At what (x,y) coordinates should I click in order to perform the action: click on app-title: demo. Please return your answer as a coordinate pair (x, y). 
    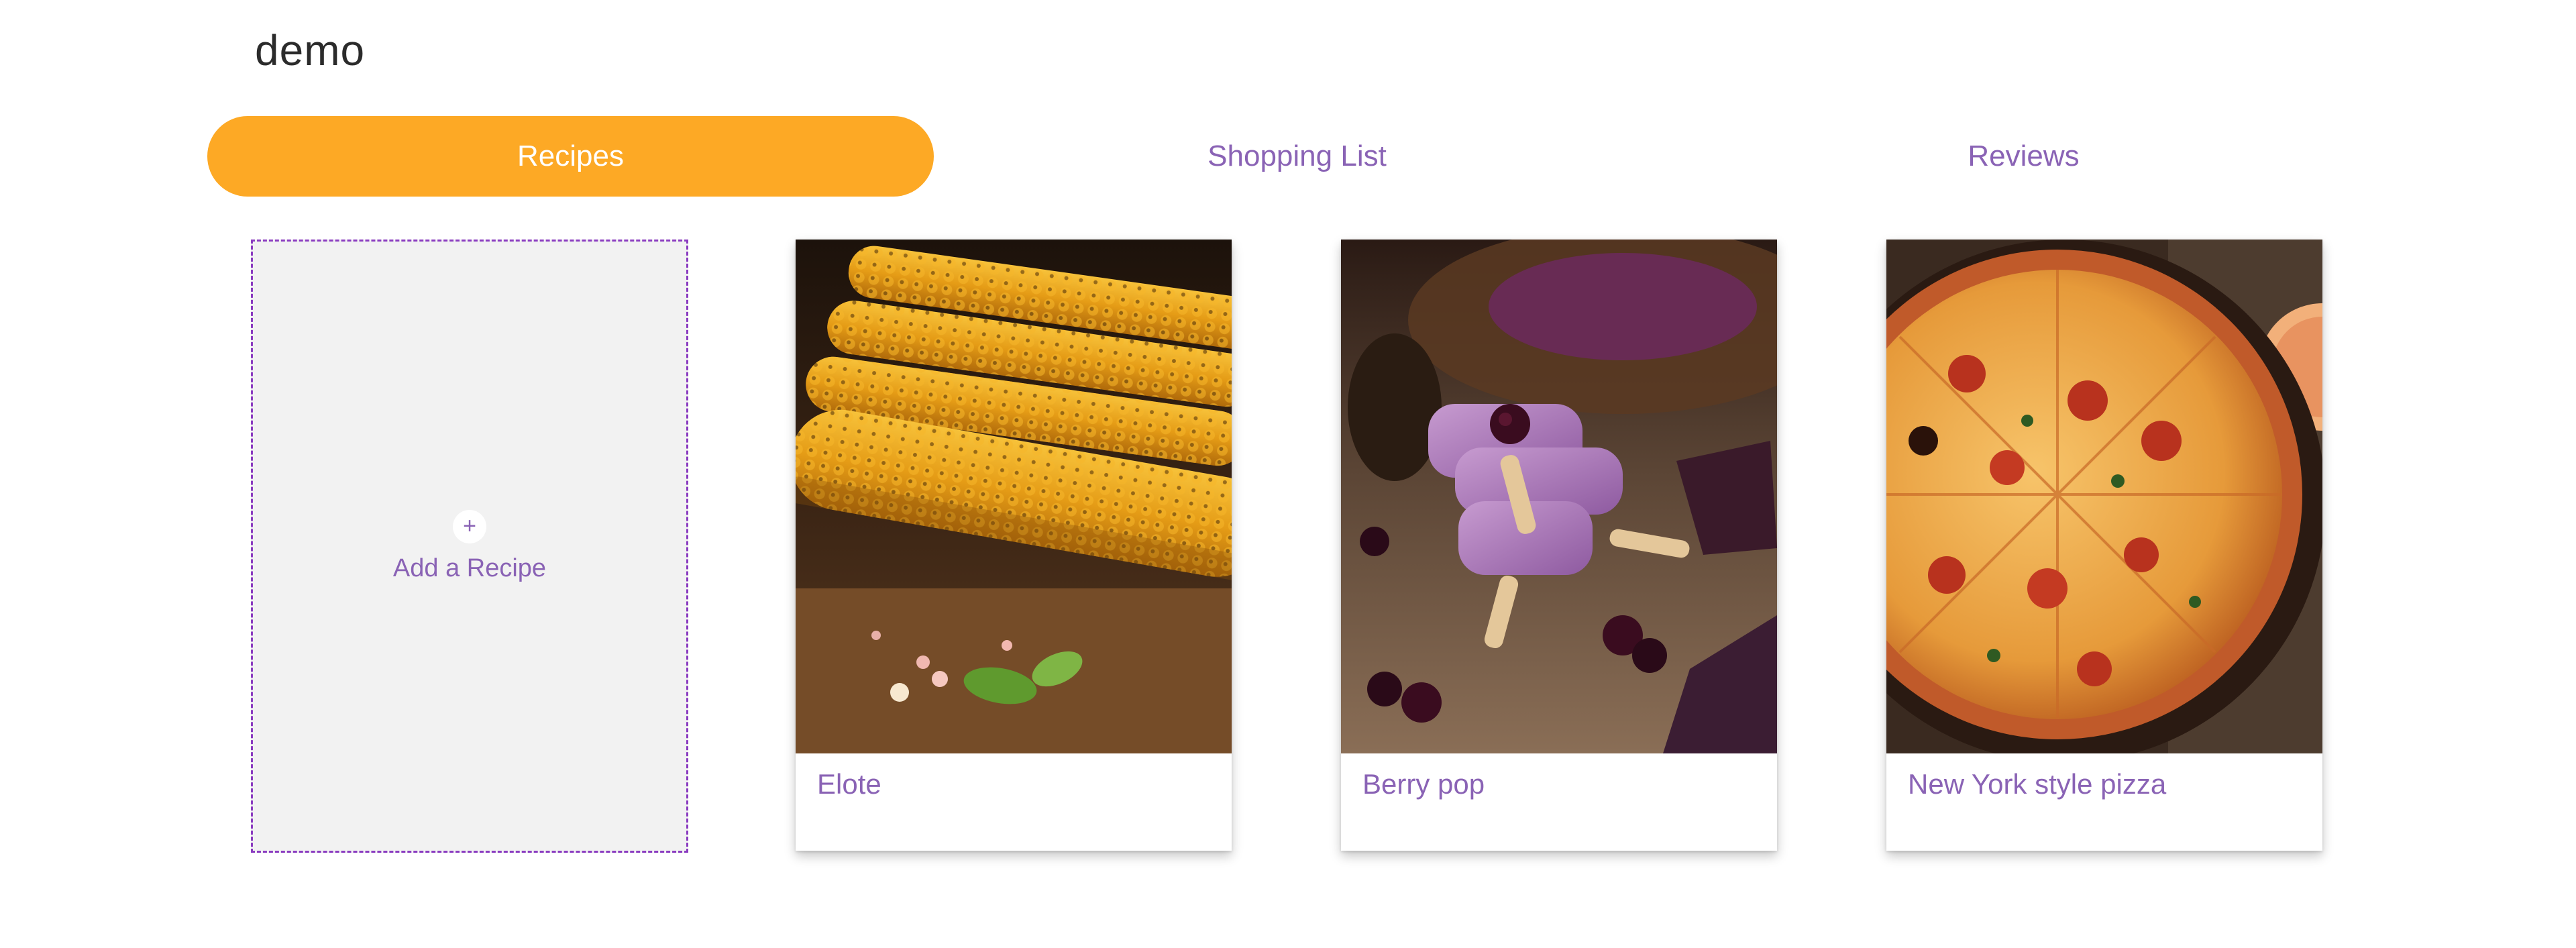
    Looking at the image, I should click on (310, 50).